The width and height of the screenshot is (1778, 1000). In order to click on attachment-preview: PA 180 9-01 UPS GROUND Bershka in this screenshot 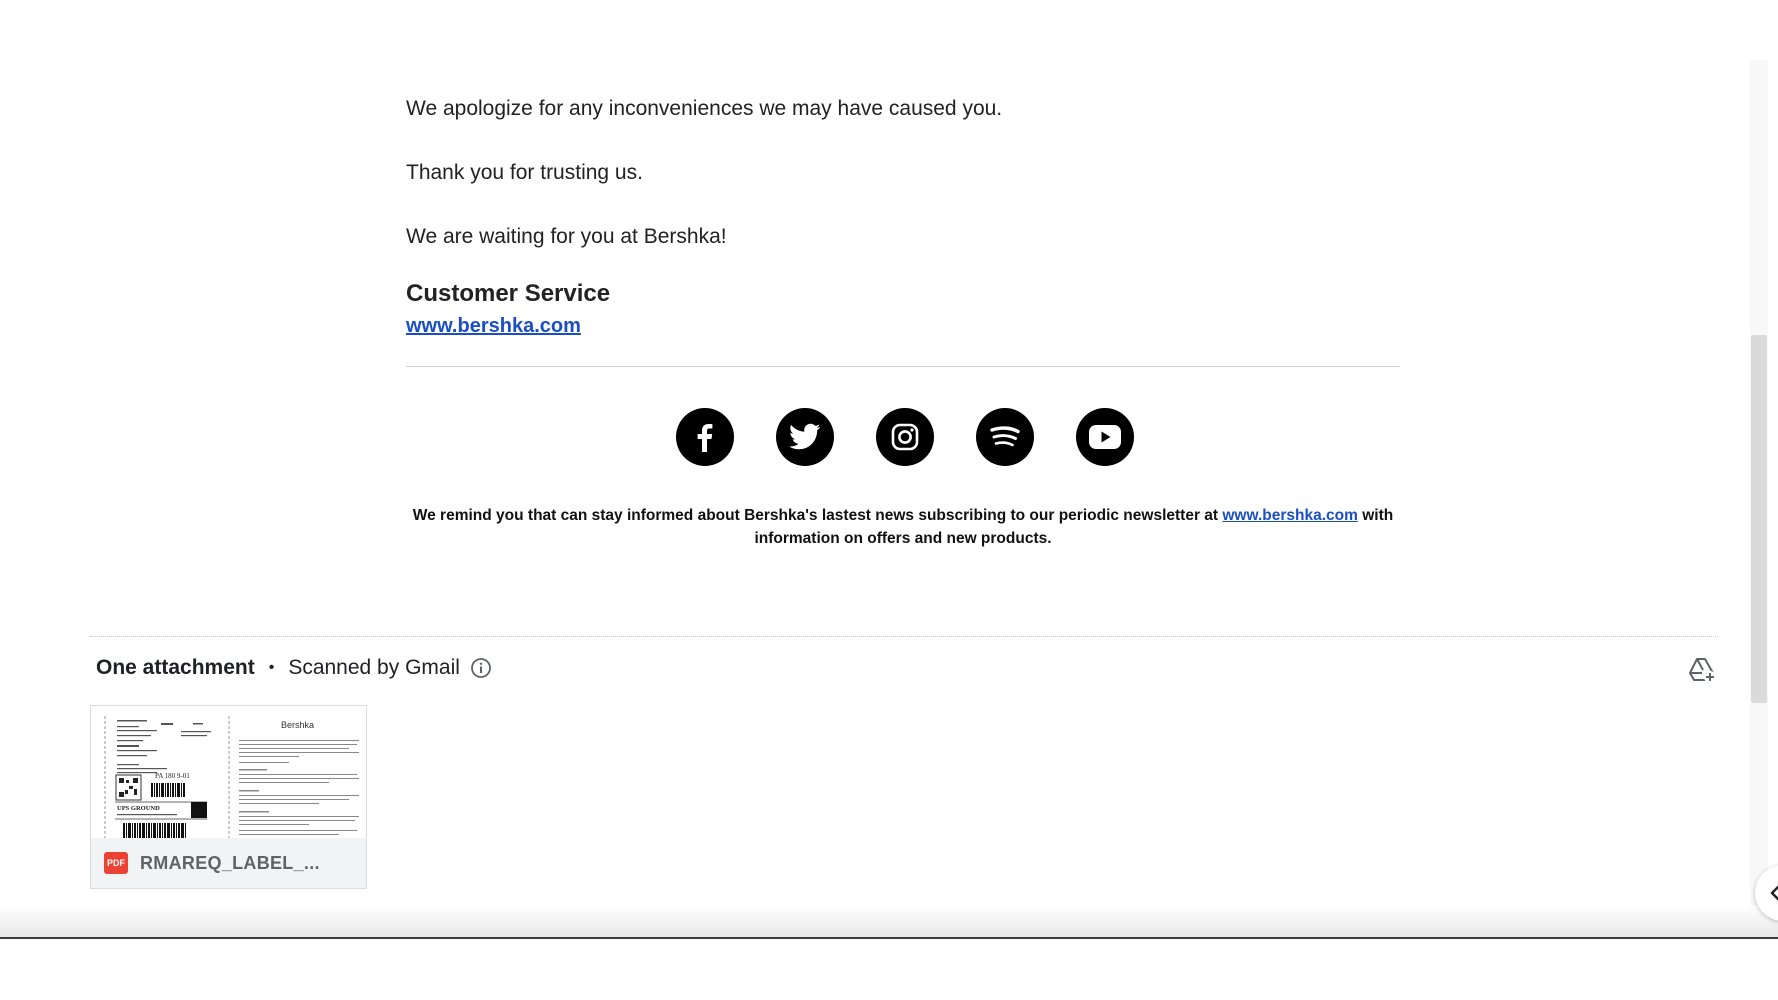, I will do `click(228, 772)`.